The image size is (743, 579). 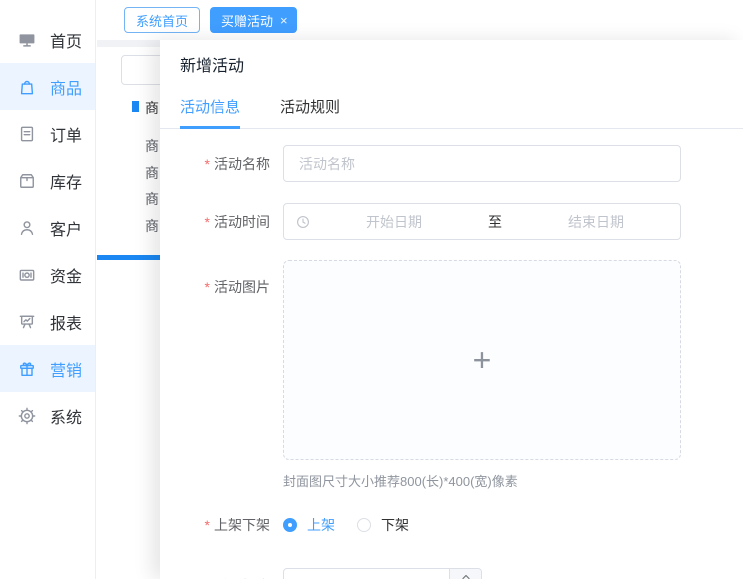 I want to click on funds-icon, so click(x=27, y=275).